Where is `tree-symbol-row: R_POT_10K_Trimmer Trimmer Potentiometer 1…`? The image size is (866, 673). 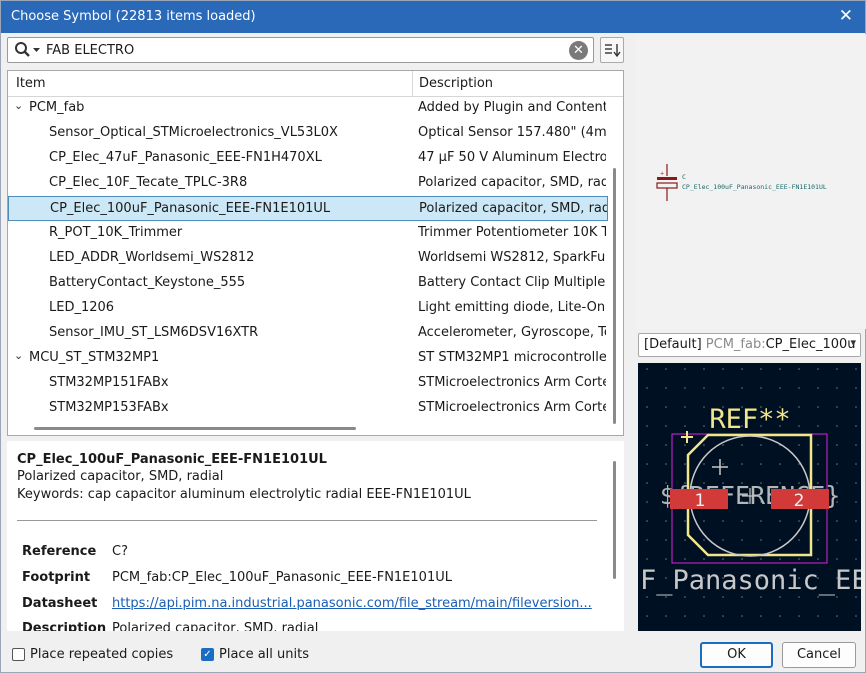
tree-symbol-row: R_POT_10K_Trimmer Trimmer Potentiometer 1… is located at coordinates (308, 233).